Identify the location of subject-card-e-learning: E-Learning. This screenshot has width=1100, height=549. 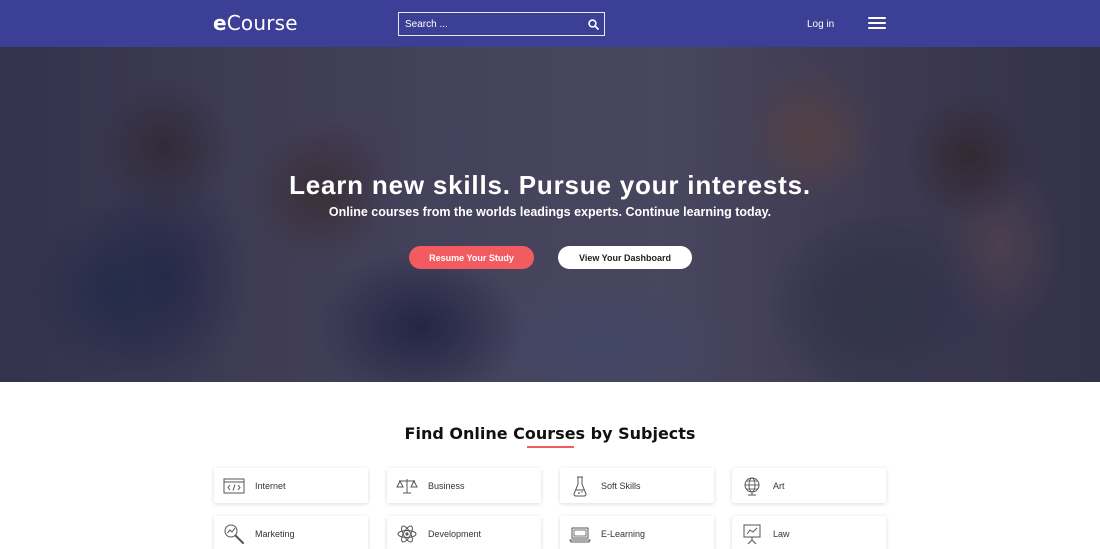
(637, 532).